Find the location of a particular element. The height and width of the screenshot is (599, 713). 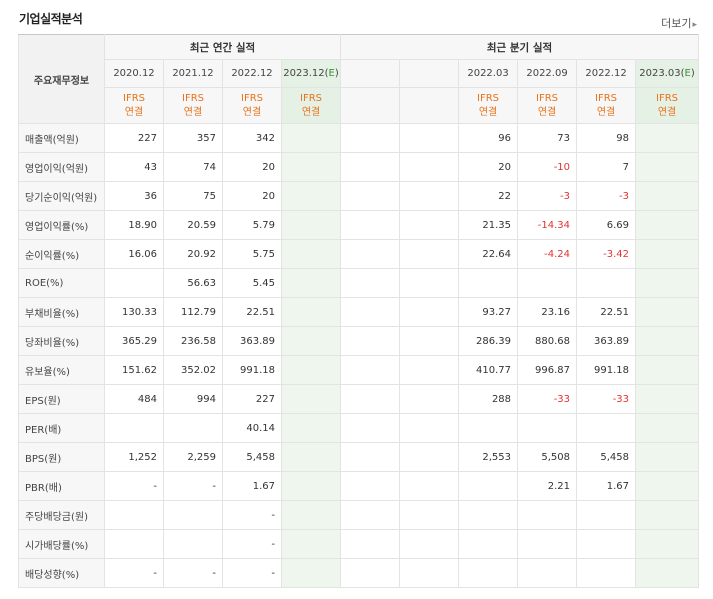

table-cell: 357 is located at coordinates (193, 138).